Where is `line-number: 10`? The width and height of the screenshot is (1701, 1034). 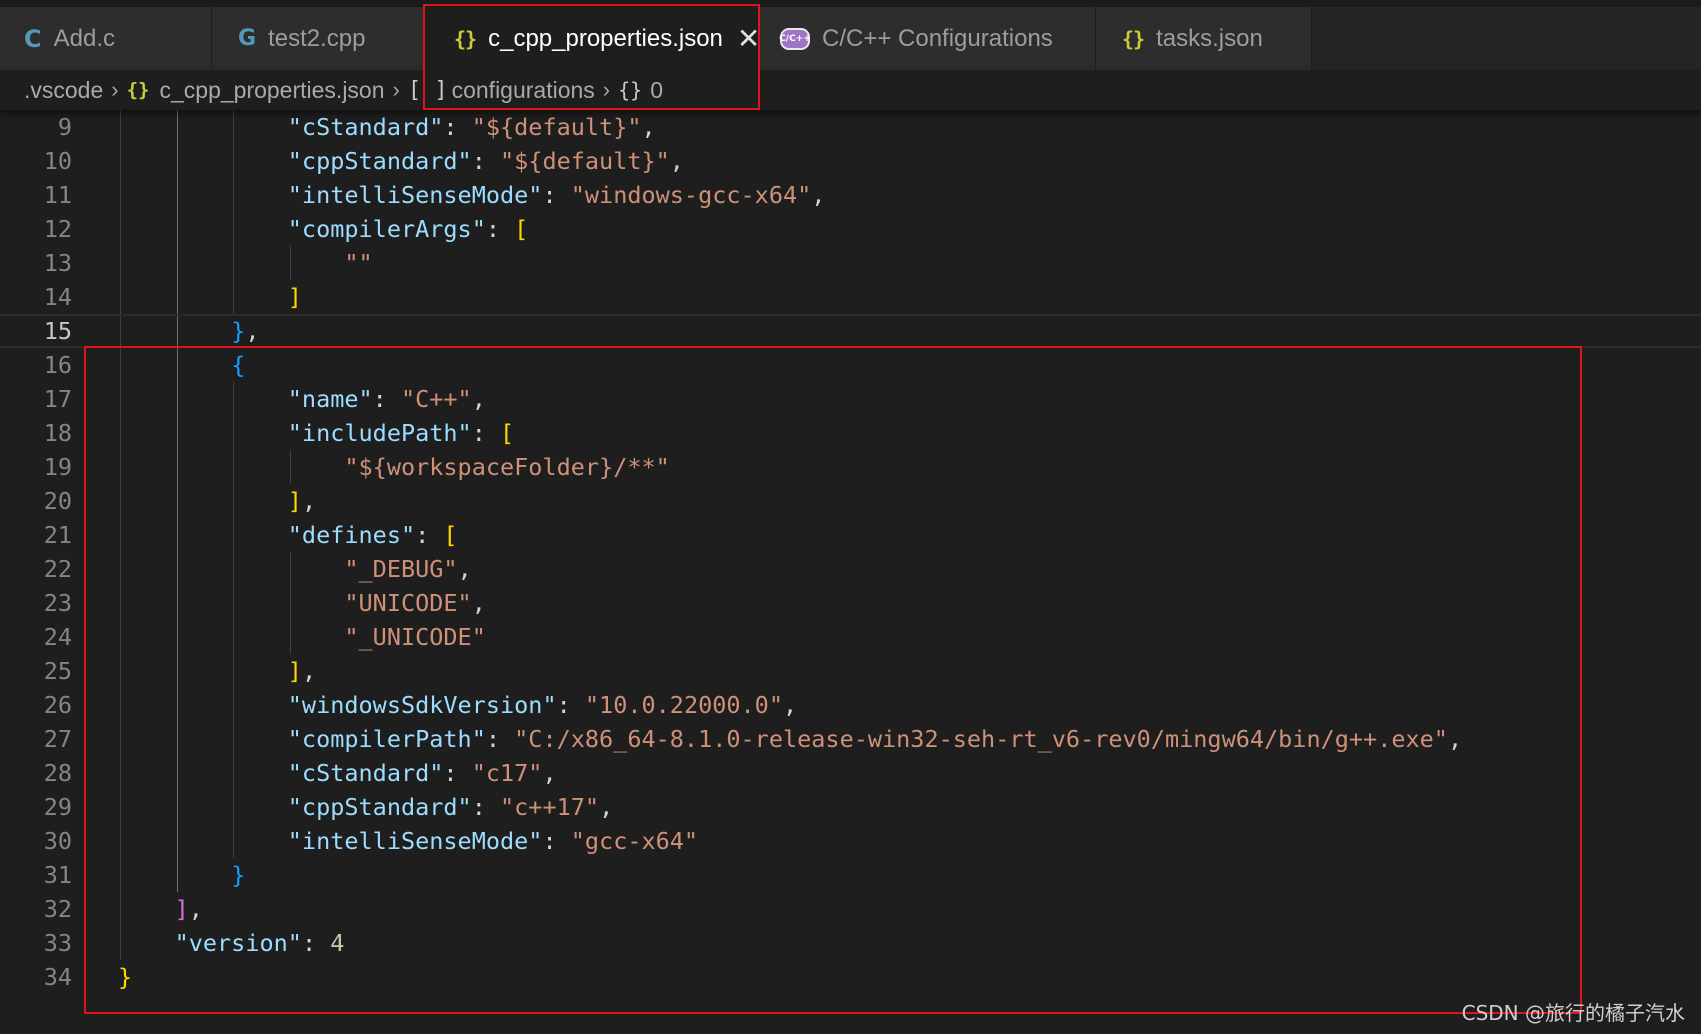
line-number: 10 is located at coordinates (57, 161).